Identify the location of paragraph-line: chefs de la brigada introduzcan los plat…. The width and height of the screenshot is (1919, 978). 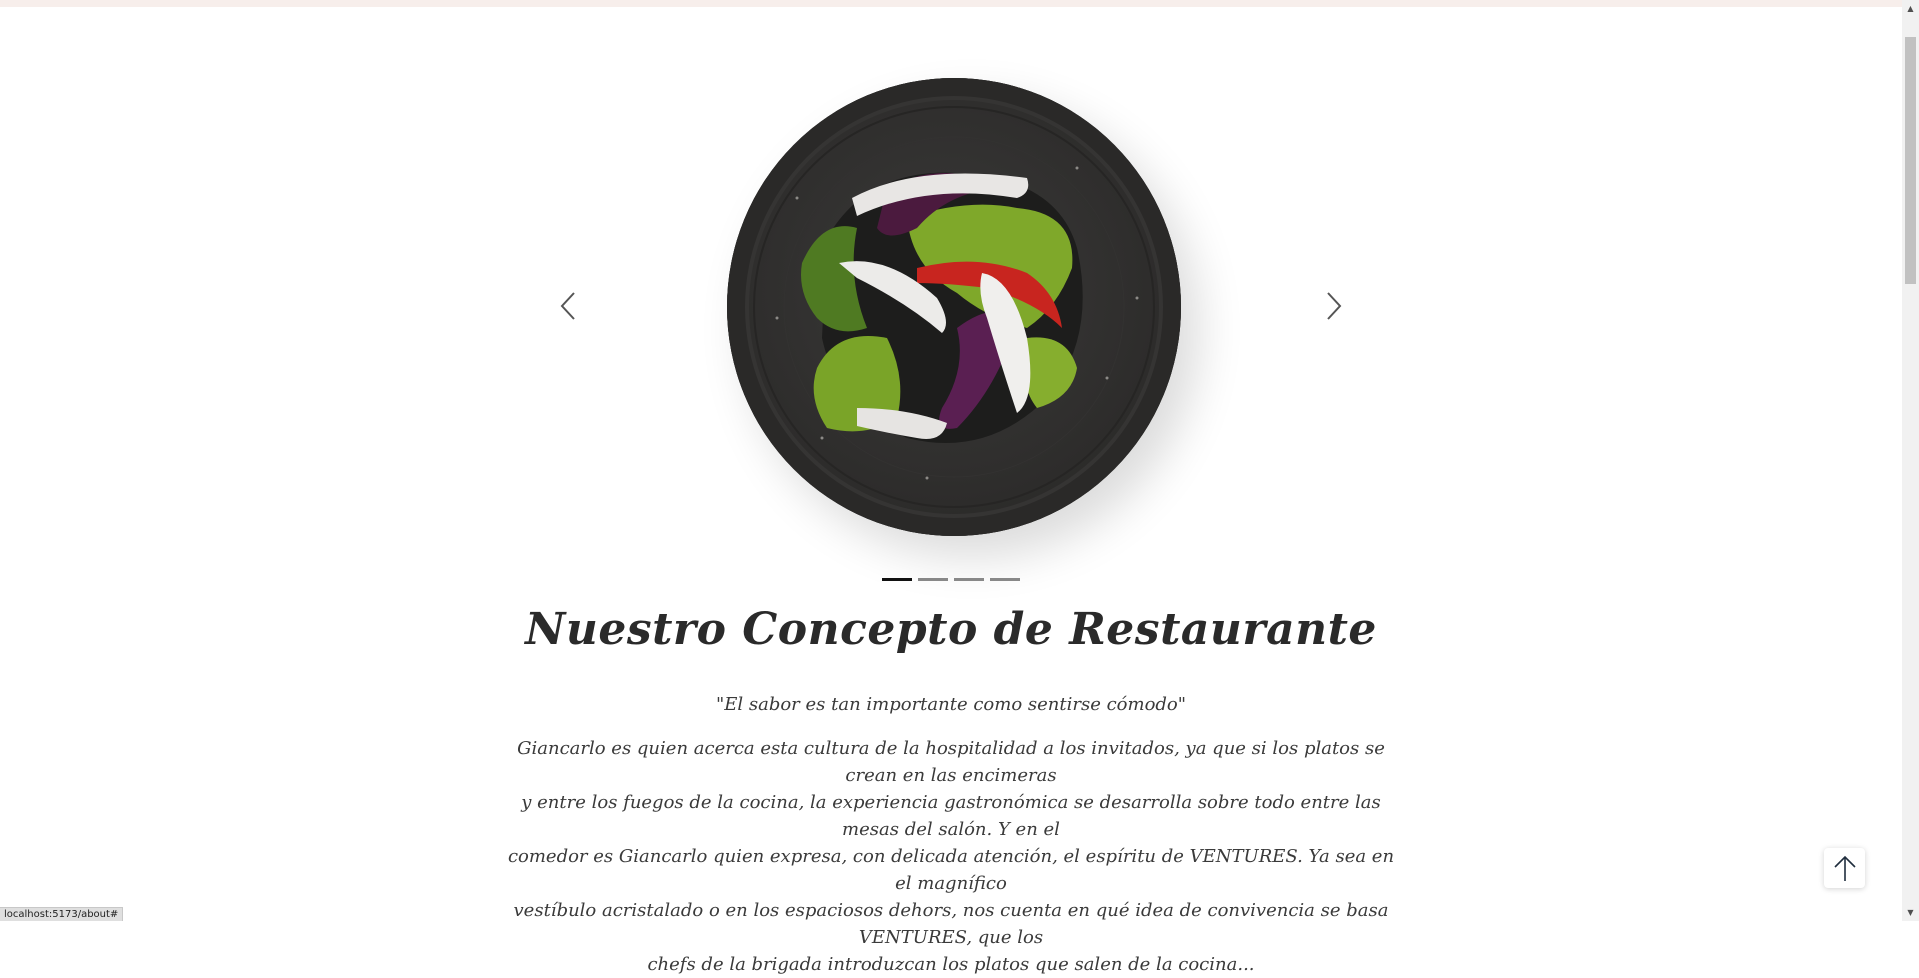
(951, 964).